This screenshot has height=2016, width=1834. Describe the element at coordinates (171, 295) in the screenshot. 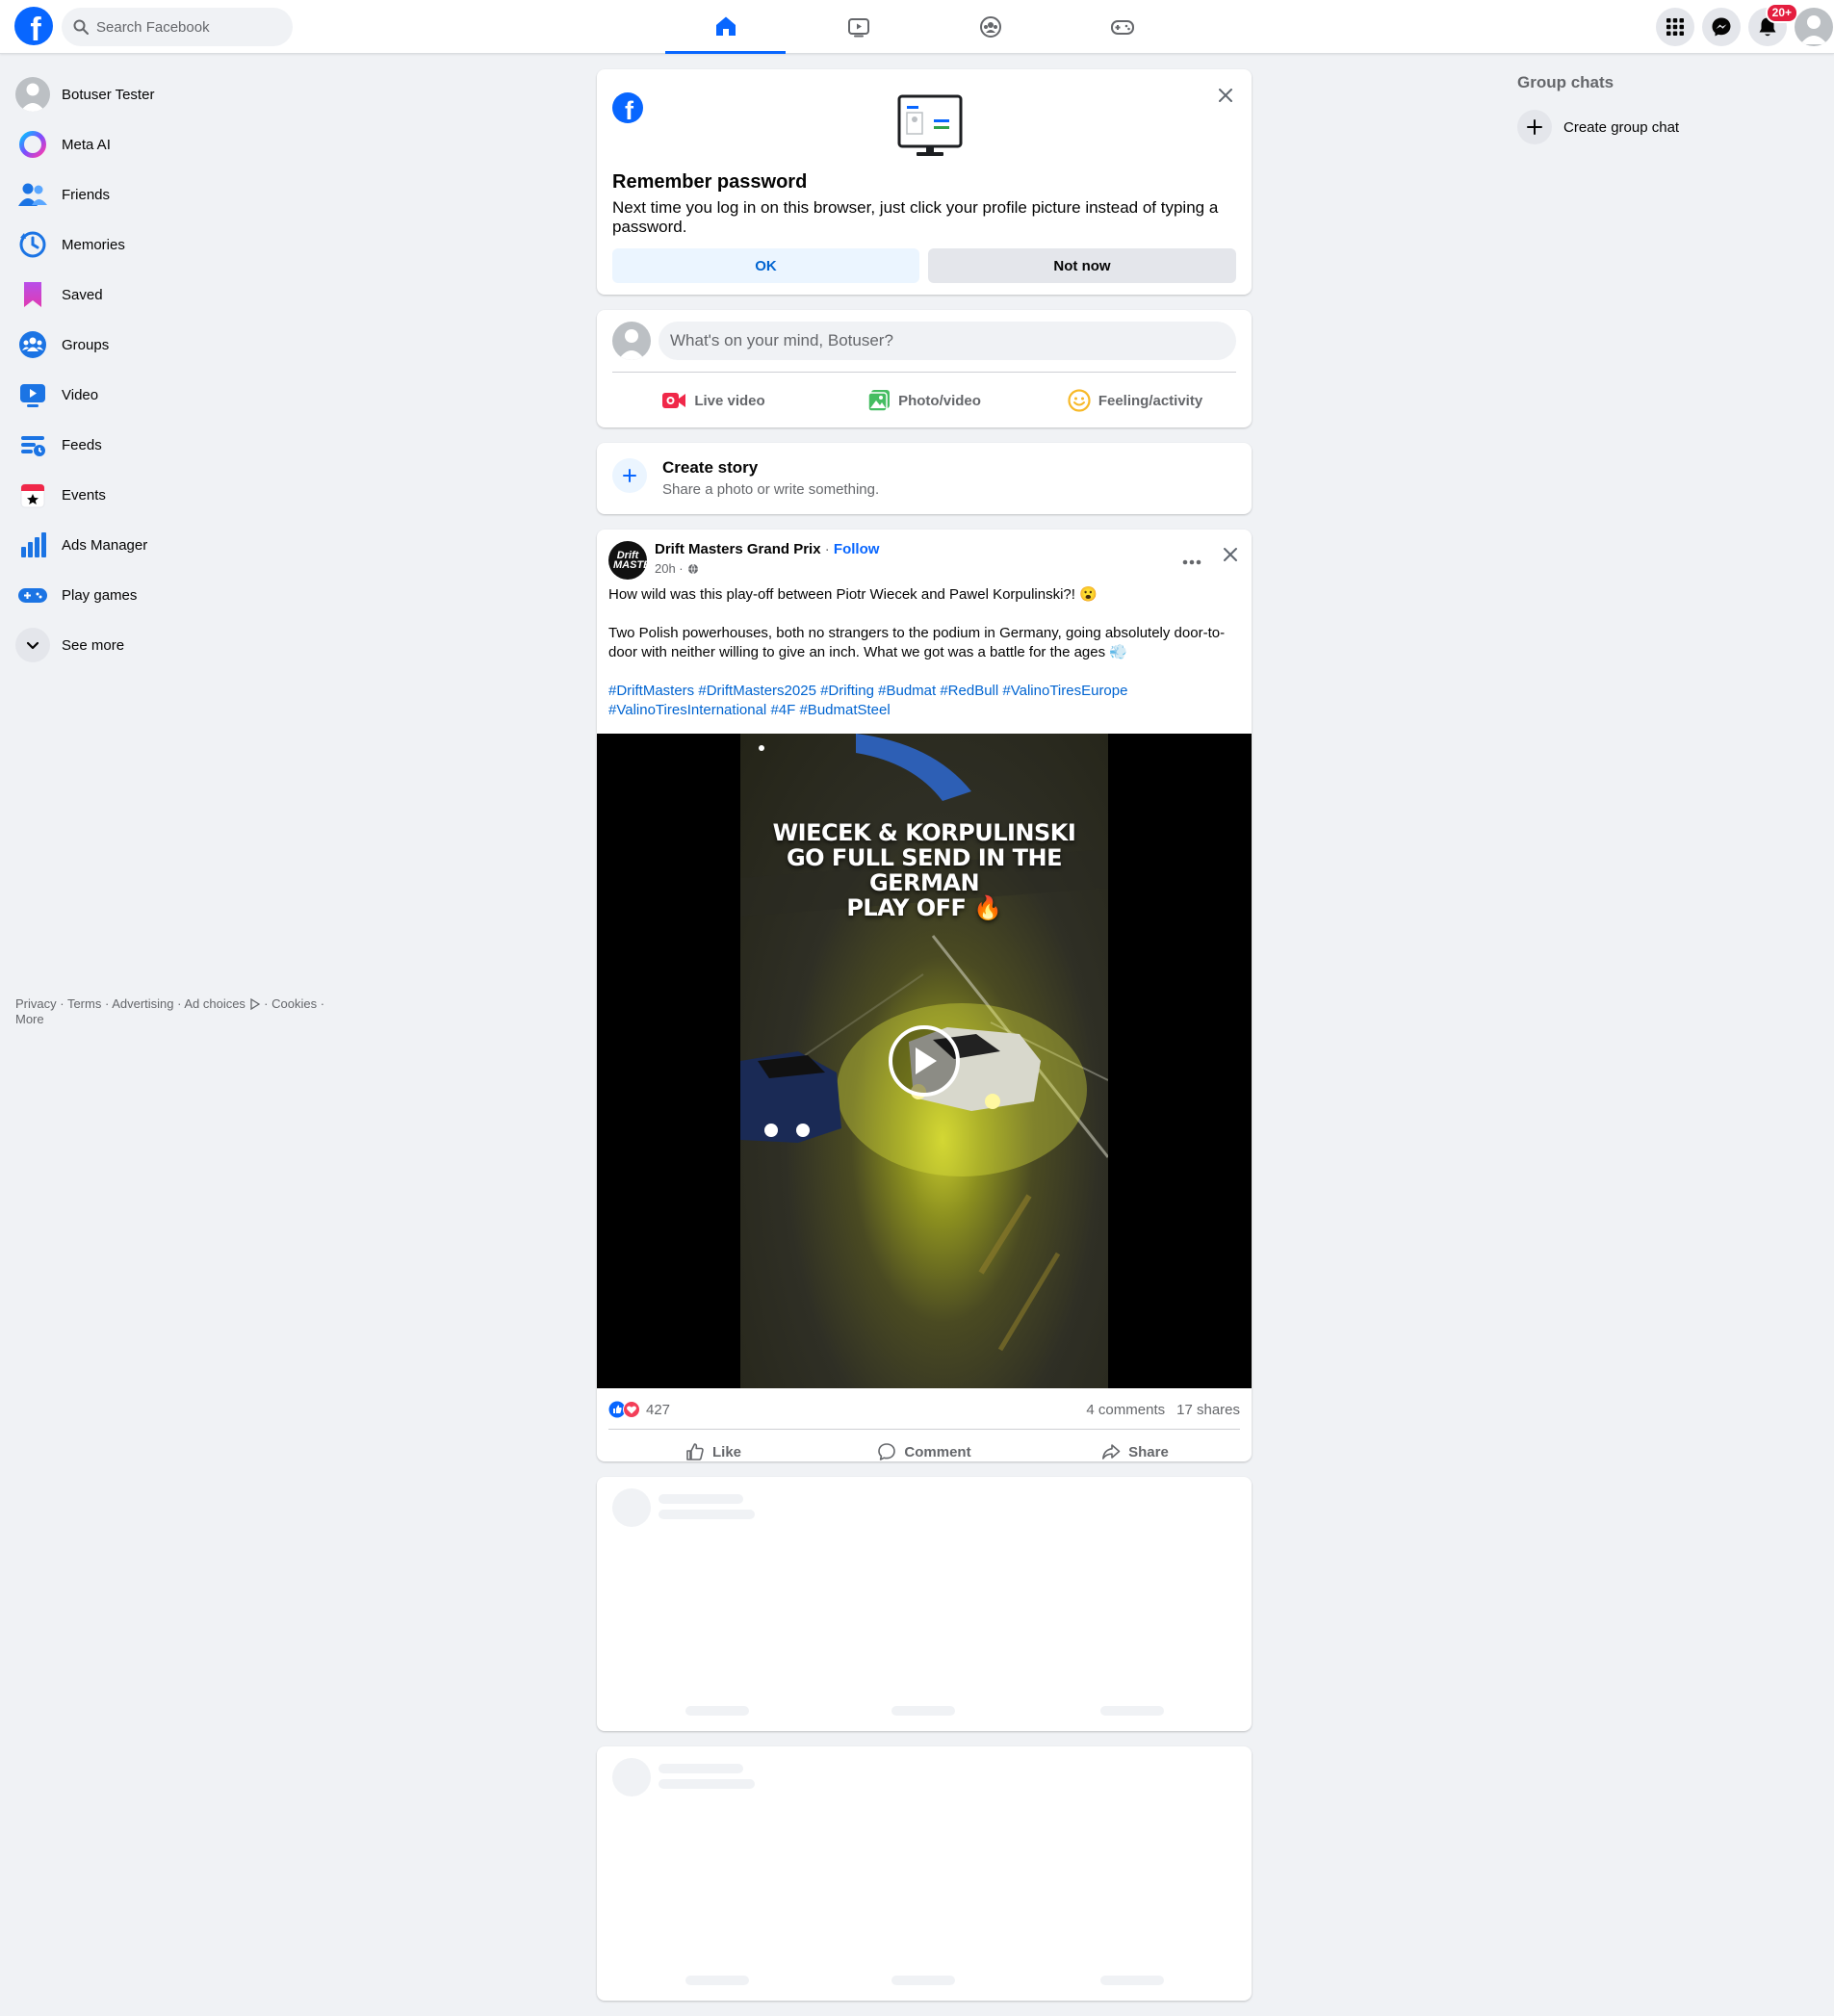

I see `sidebar-item-saved: Saved` at that location.